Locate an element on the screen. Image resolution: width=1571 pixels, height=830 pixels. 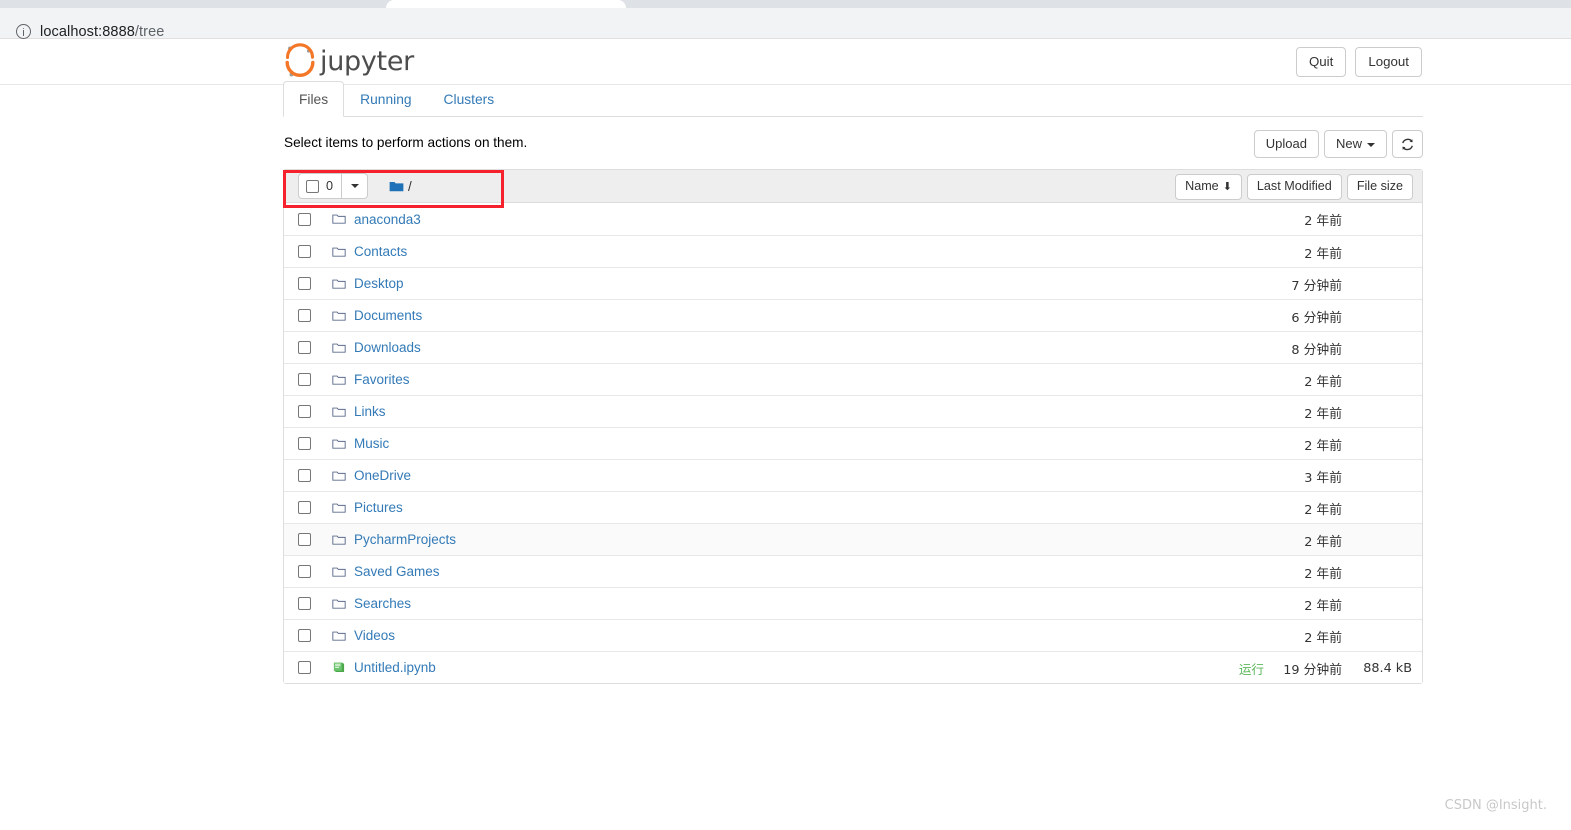
selected-count: 0 is located at coordinates (330, 185).